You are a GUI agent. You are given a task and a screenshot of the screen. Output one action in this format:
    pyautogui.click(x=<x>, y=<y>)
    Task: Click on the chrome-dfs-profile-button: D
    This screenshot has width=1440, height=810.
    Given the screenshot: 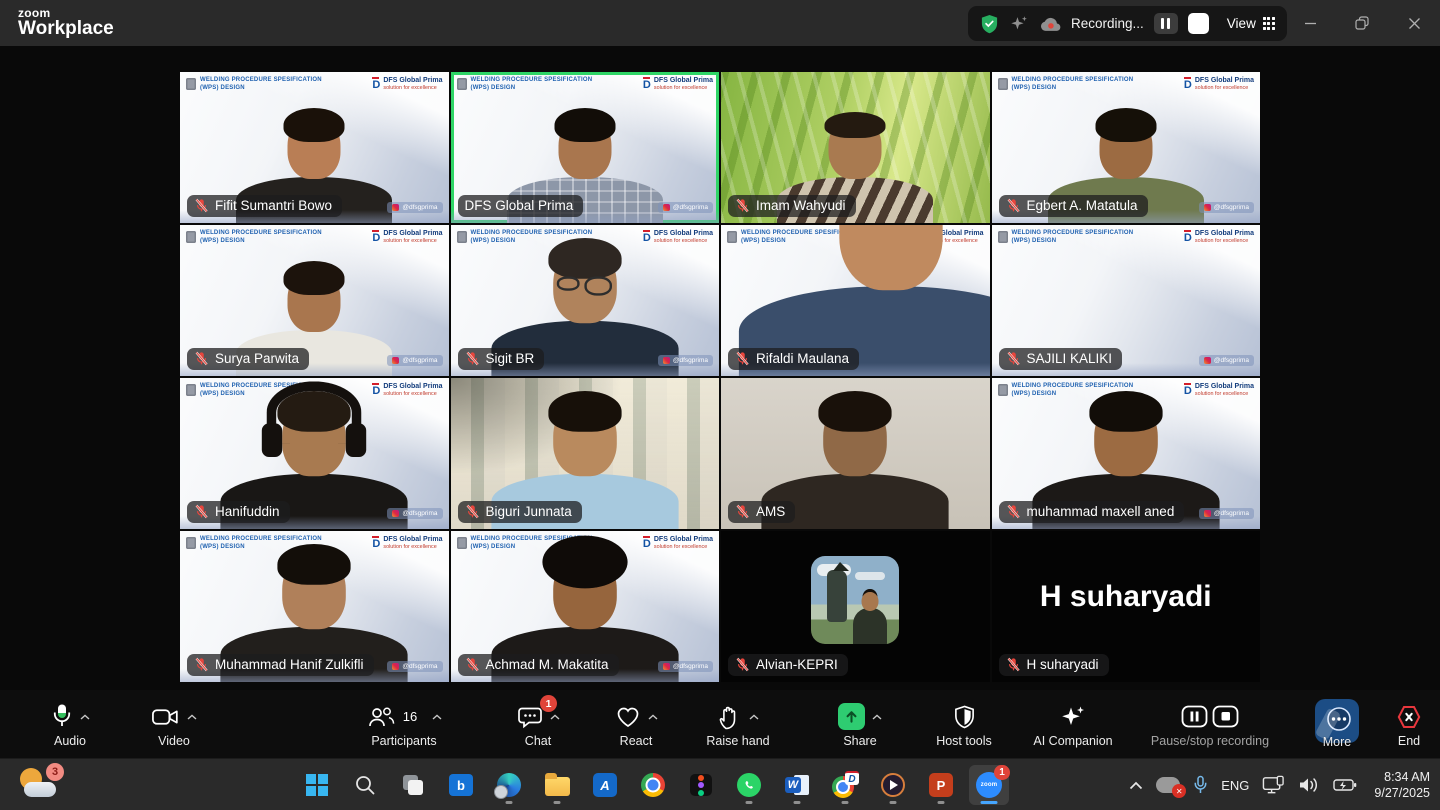 What is the action you would take?
    pyautogui.click(x=845, y=785)
    